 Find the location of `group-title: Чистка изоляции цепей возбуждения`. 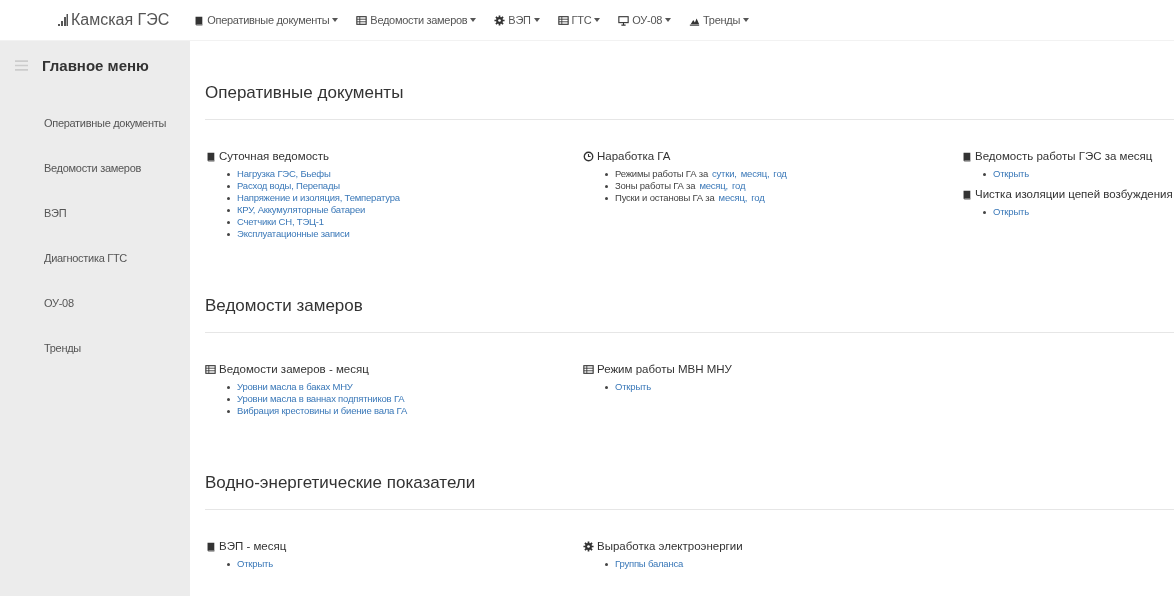

group-title: Чистка изоляции цепей возбуждения is located at coordinates (1074, 194).